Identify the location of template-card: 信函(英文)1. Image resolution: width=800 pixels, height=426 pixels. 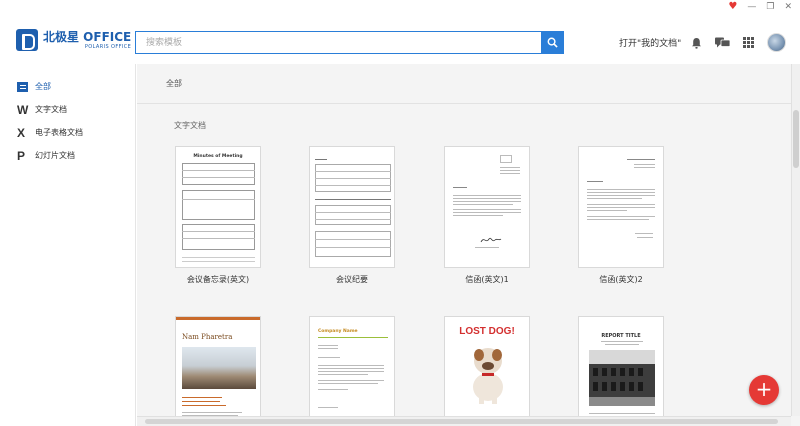
(487, 215).